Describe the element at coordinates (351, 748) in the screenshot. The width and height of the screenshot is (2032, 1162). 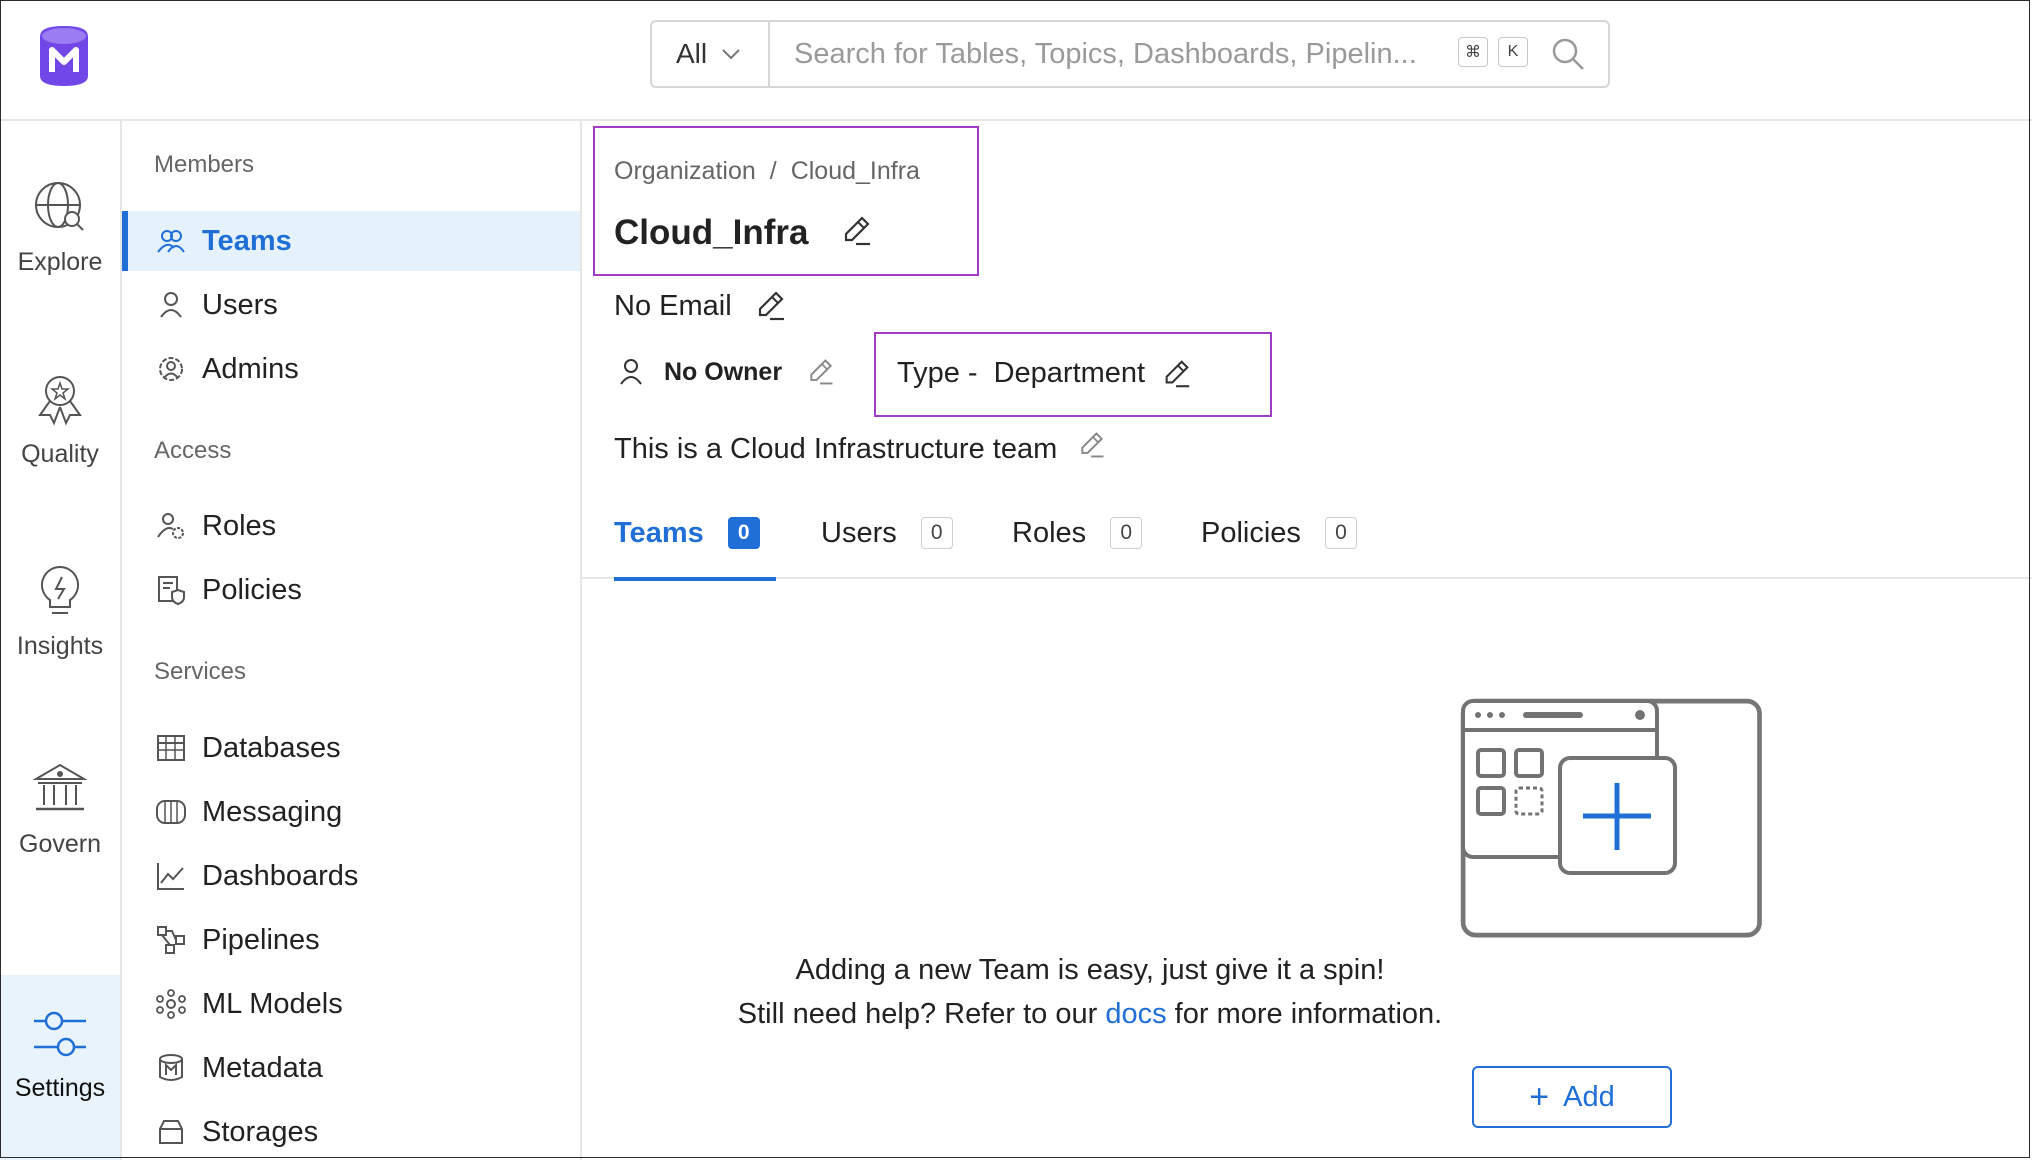
I see `sidebar-item-databases: Databases` at that location.